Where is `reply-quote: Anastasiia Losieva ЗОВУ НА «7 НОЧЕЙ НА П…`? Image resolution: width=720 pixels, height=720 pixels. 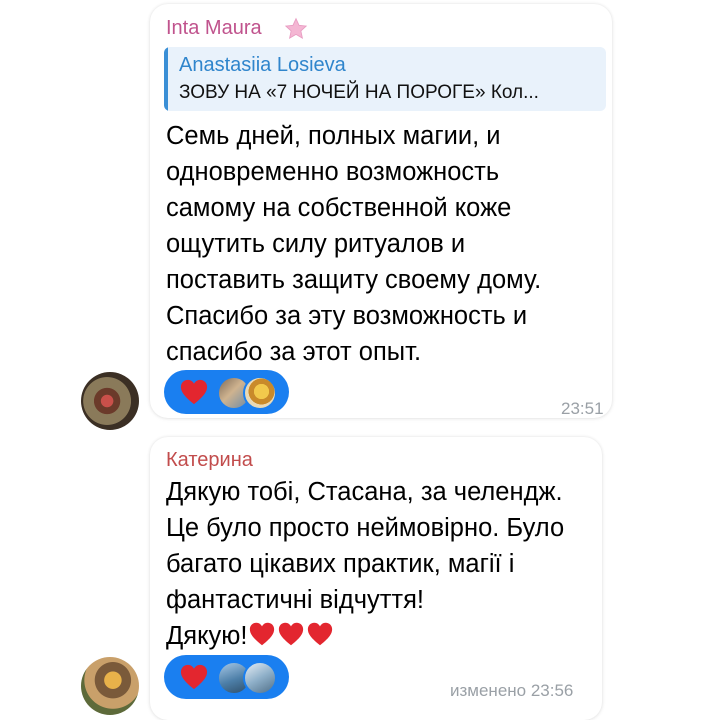
reply-quote: Anastasiia Losieva ЗОВУ НА «7 НОЧЕЙ НА П… is located at coordinates (385, 79).